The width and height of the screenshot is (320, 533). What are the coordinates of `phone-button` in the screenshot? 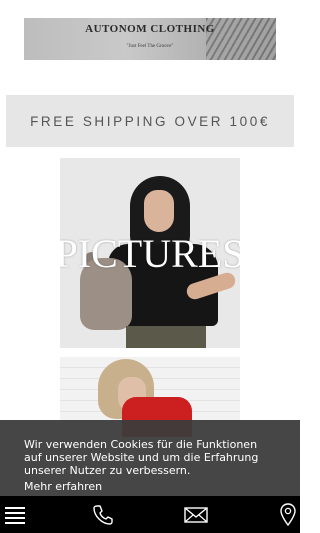 It's located at (103, 514).